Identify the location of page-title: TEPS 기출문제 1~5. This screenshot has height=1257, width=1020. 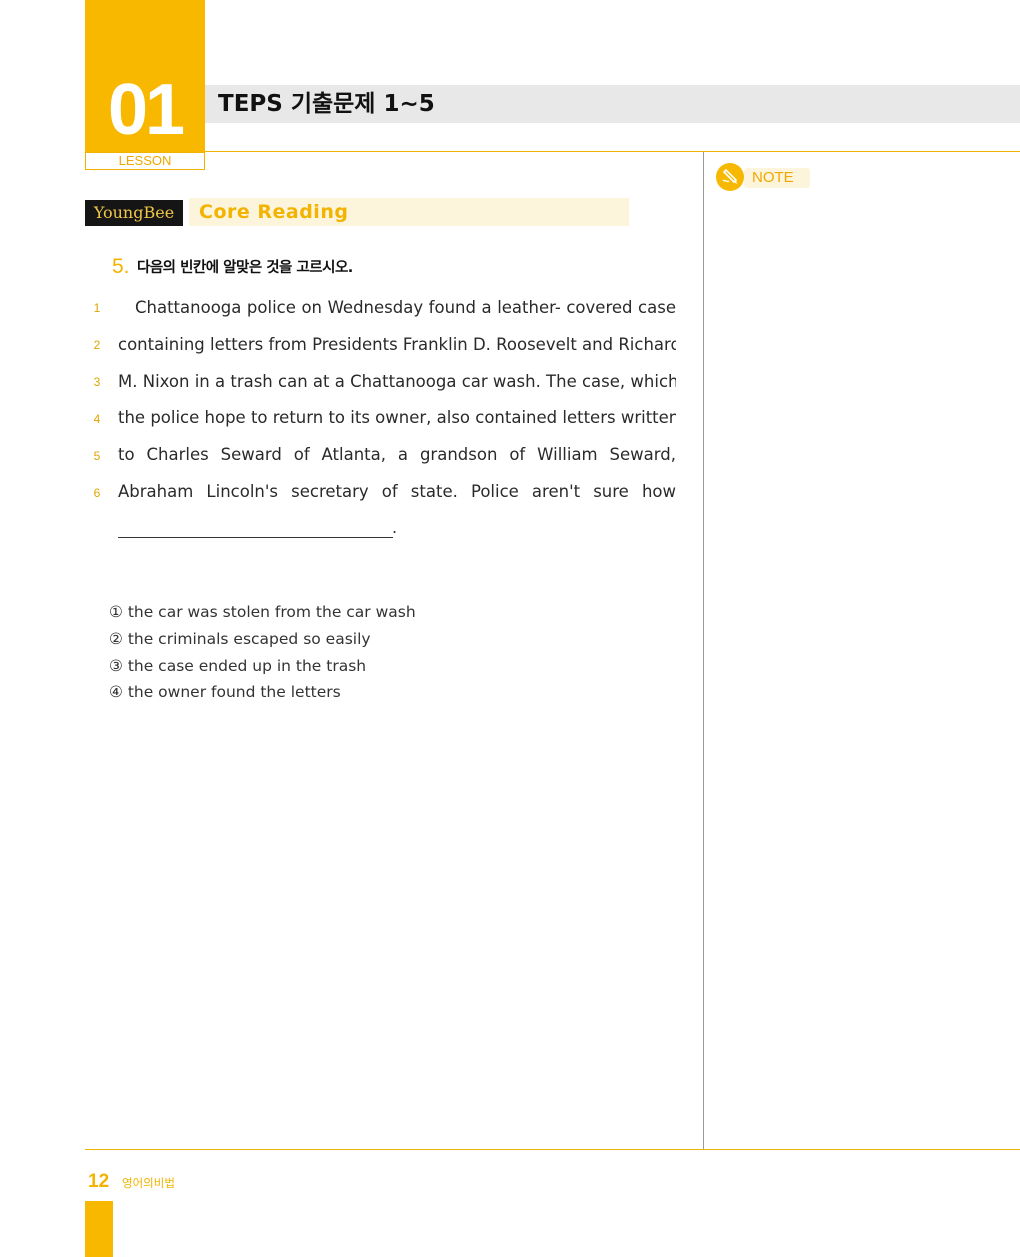
(326, 104).